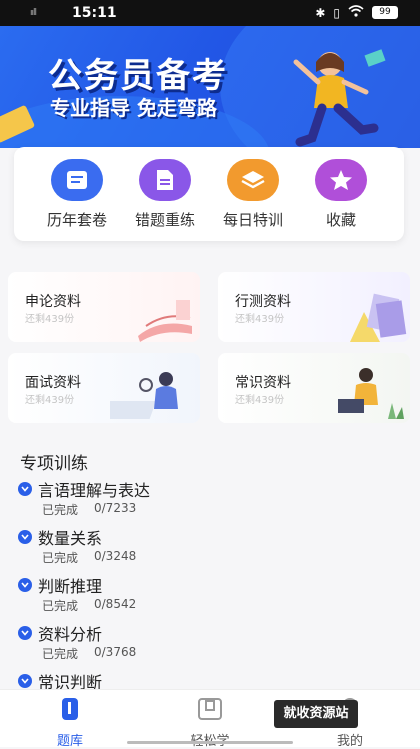  What do you see at coordinates (164, 220) in the screenshot?
I see `category-label: 错题重练` at bounding box center [164, 220].